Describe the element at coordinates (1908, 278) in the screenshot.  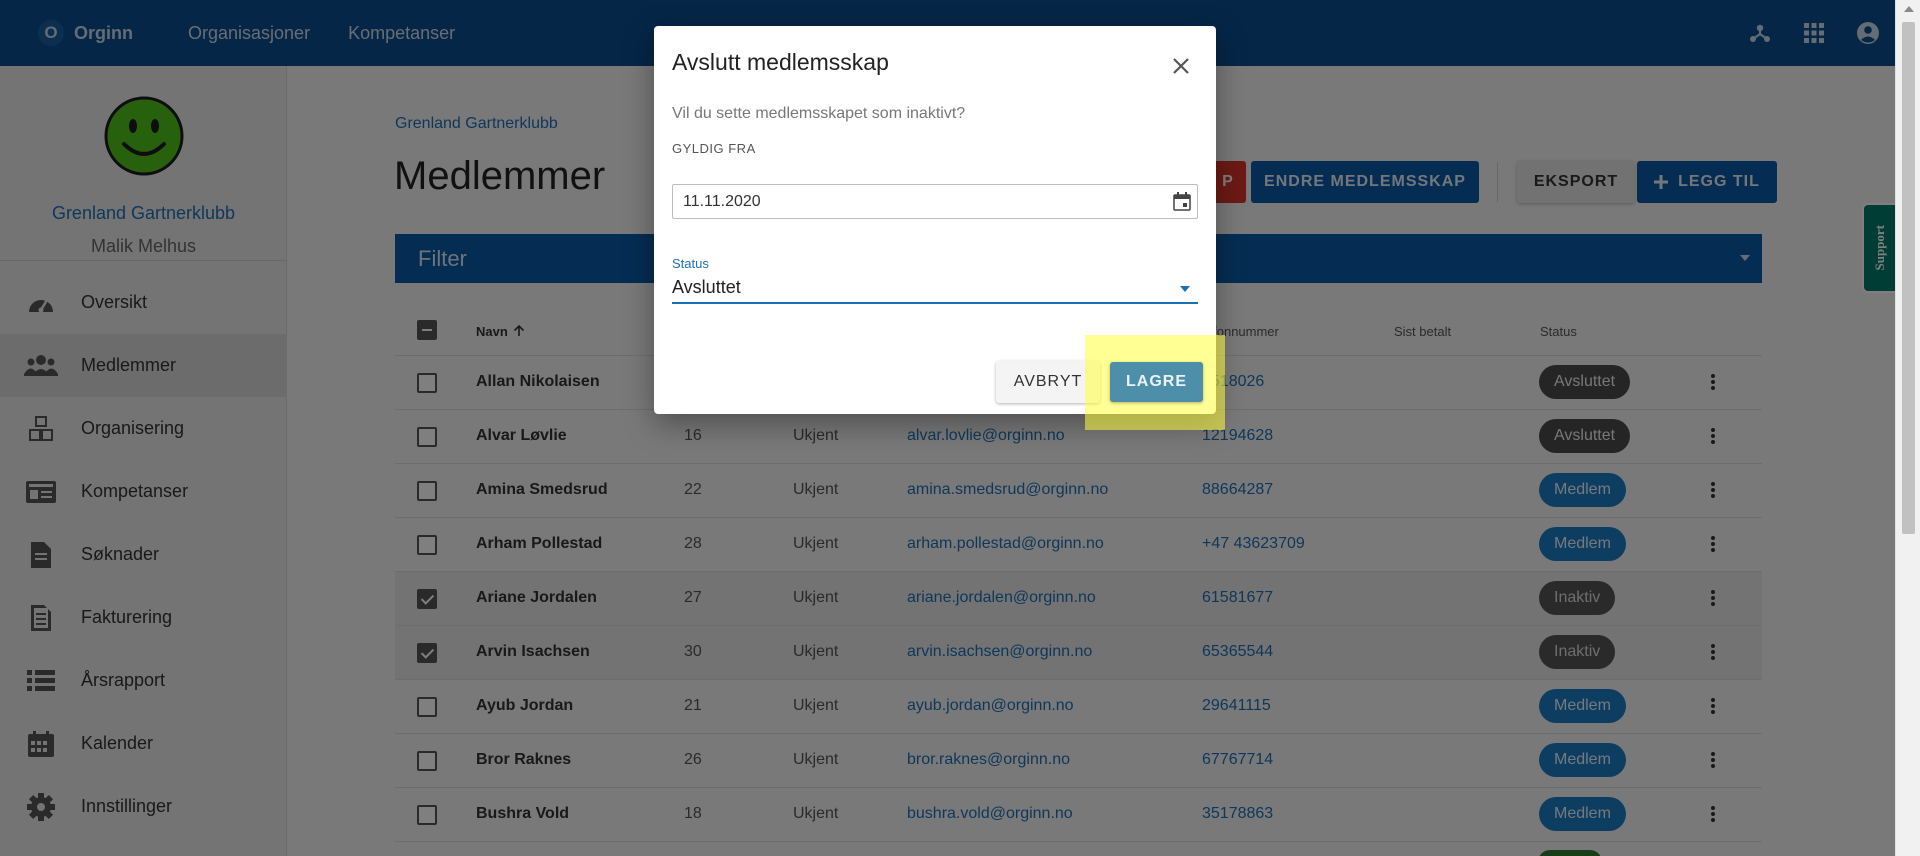
I see `scrollbar-thumb` at that location.